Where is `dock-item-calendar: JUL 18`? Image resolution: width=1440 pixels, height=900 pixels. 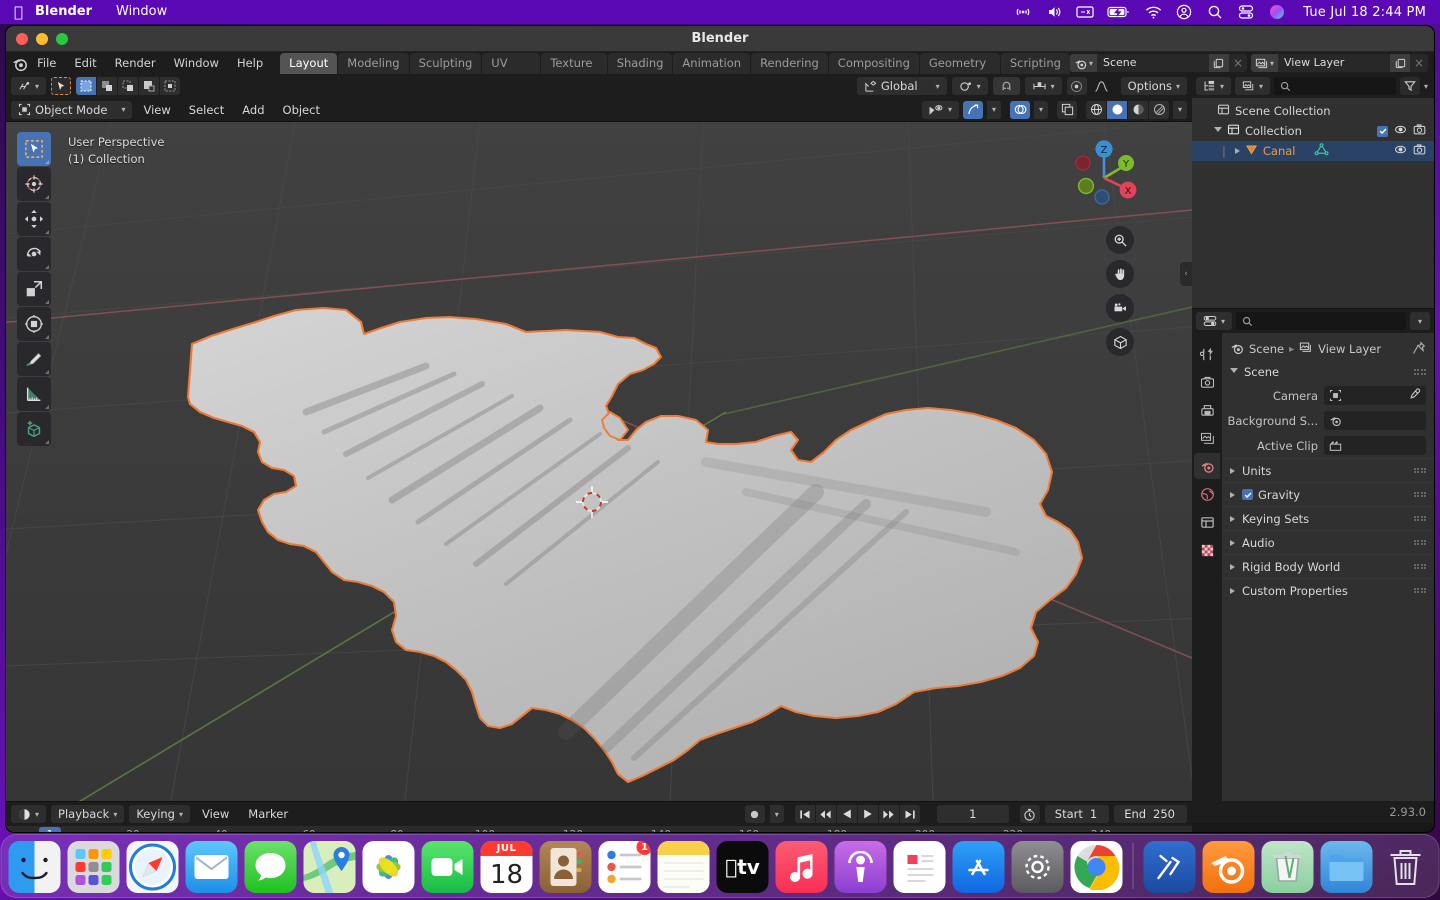 dock-item-calendar: JUL 18 is located at coordinates (506, 867).